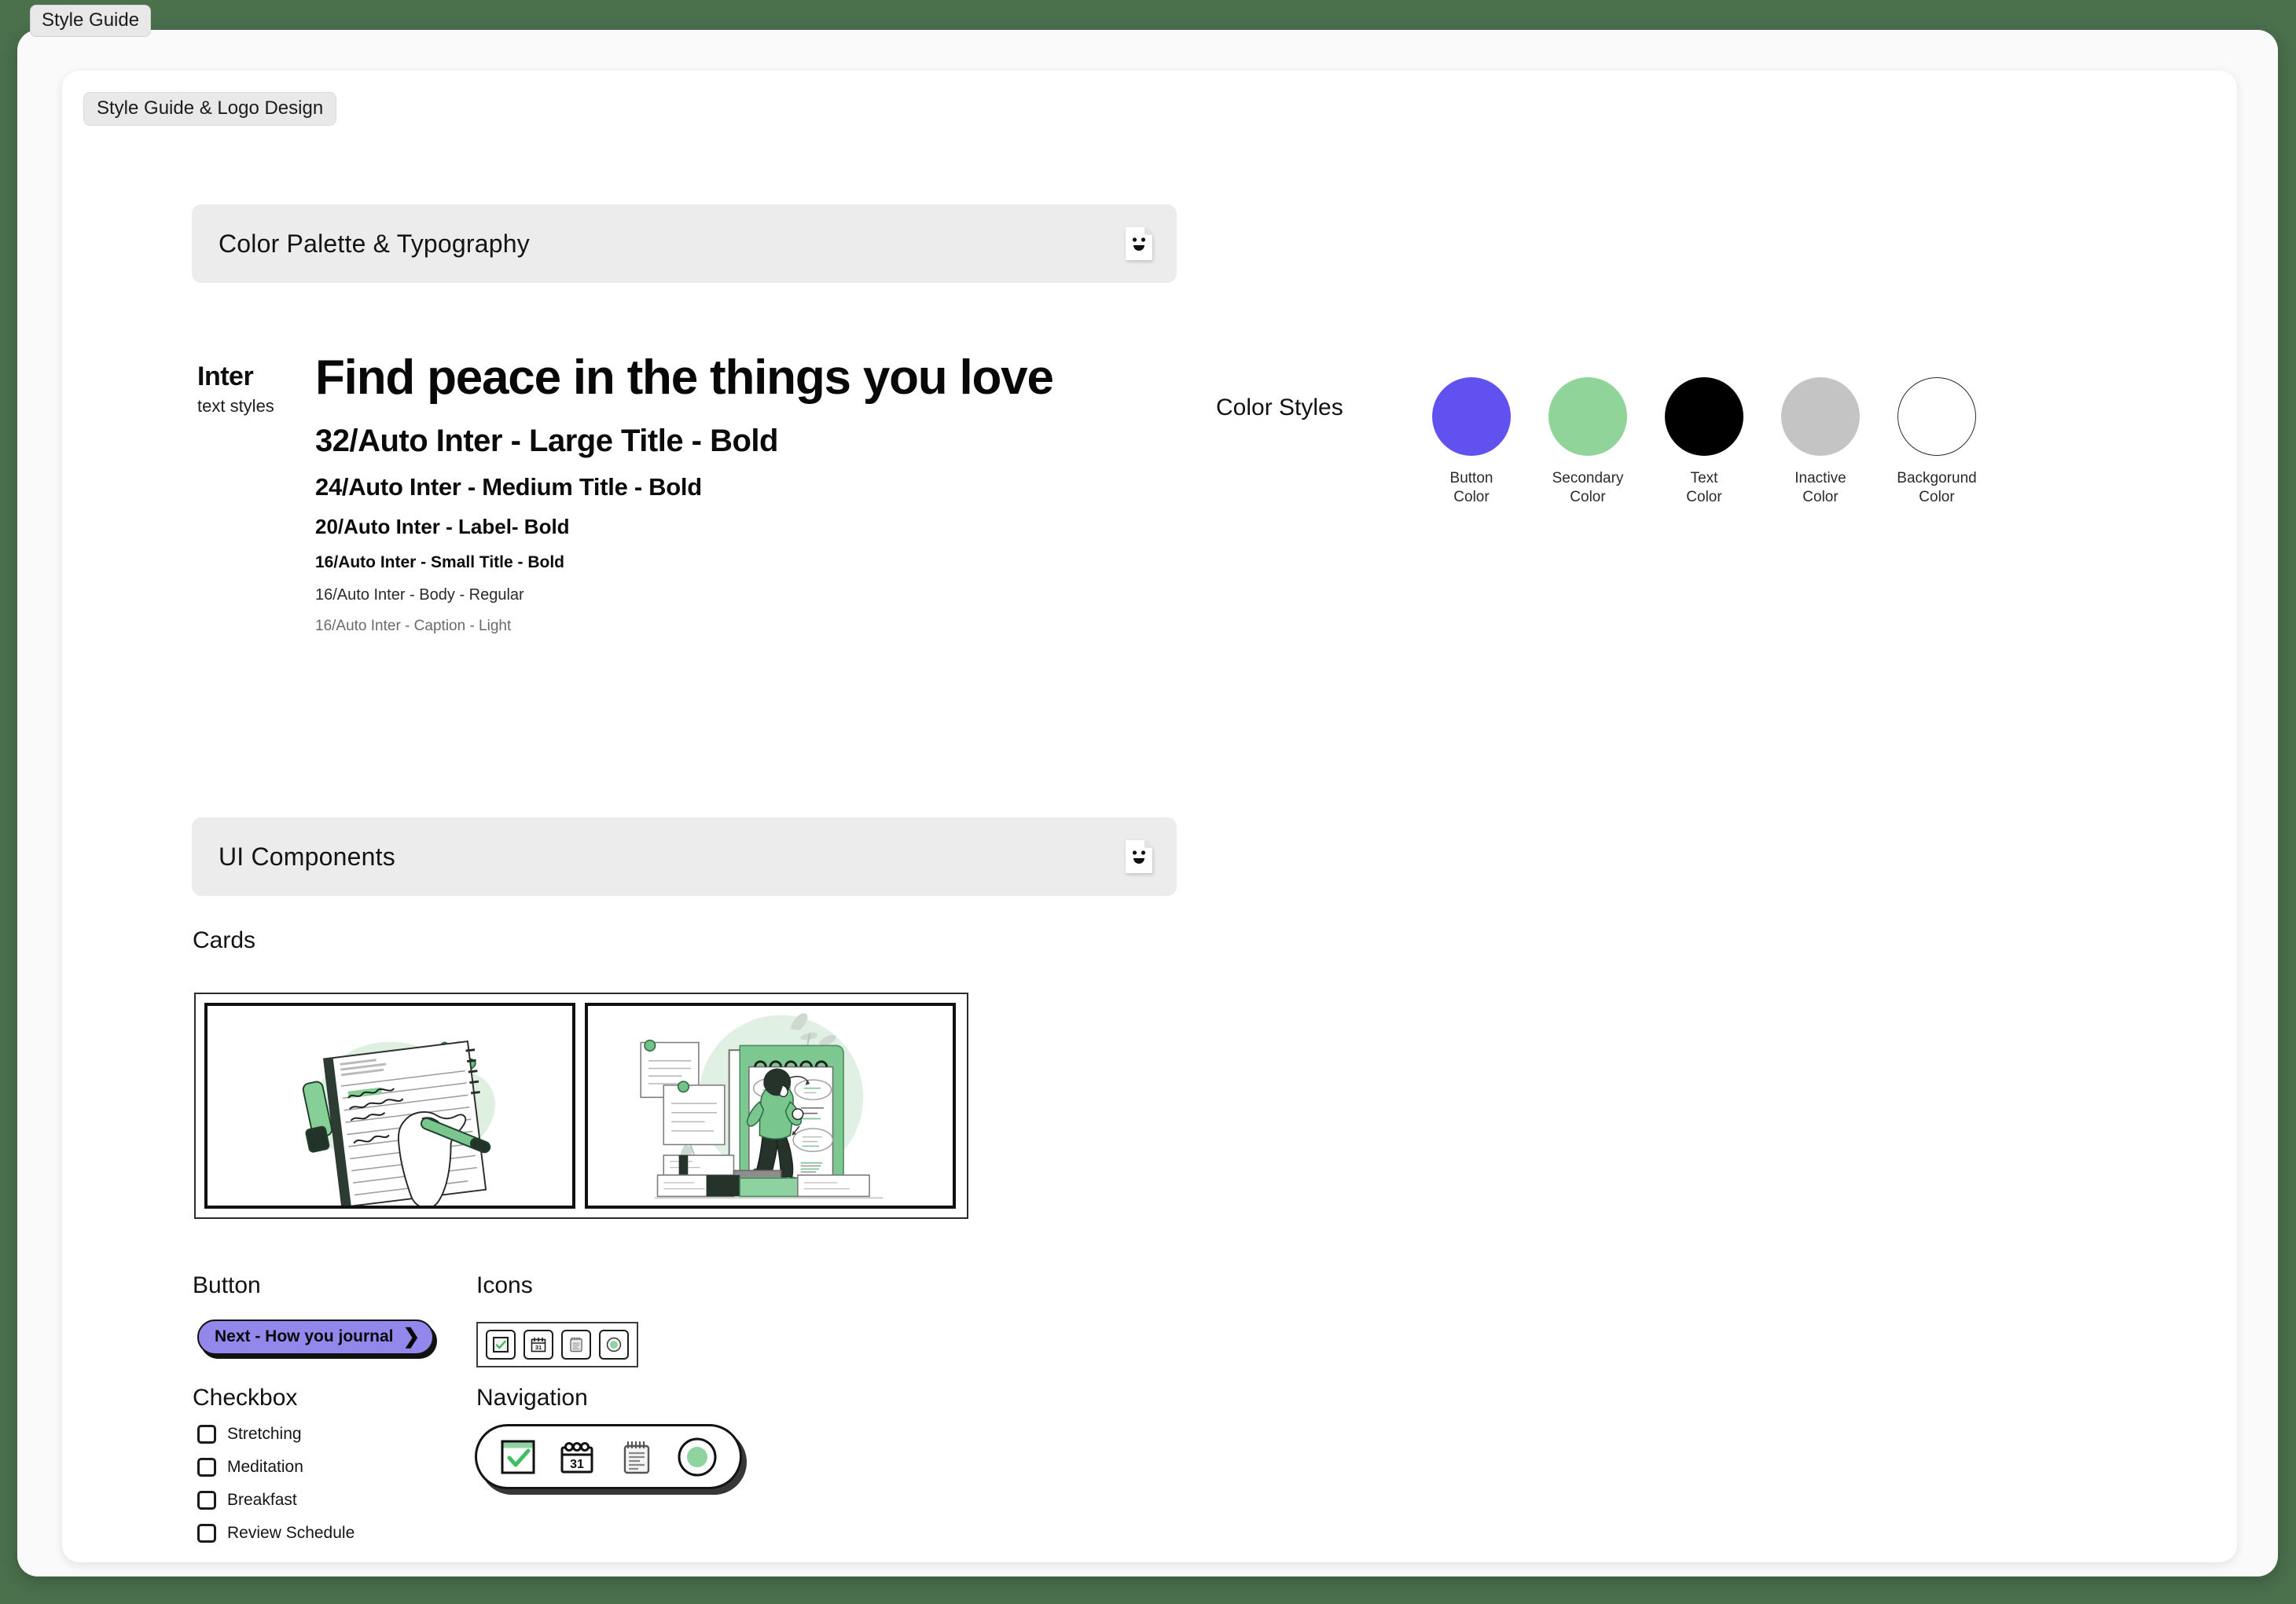 This screenshot has width=2296, height=1604. What do you see at coordinates (1937, 488) in the screenshot?
I see `swatch-caption: Backgorund Color` at bounding box center [1937, 488].